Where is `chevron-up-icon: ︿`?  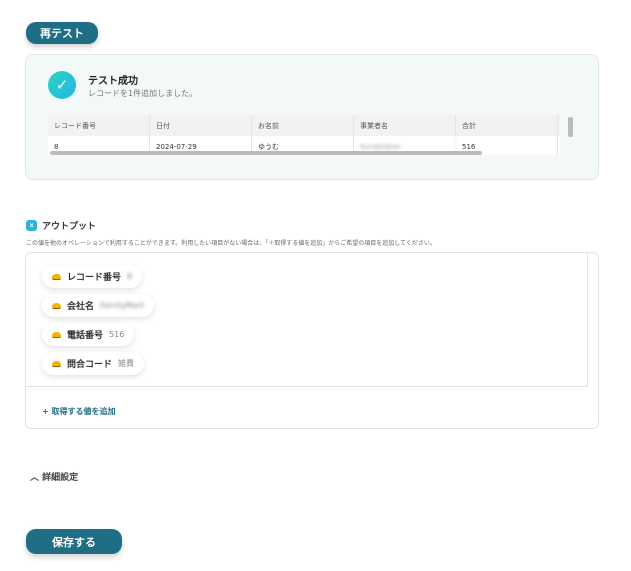 chevron-up-icon: ︿ is located at coordinates (36, 478).